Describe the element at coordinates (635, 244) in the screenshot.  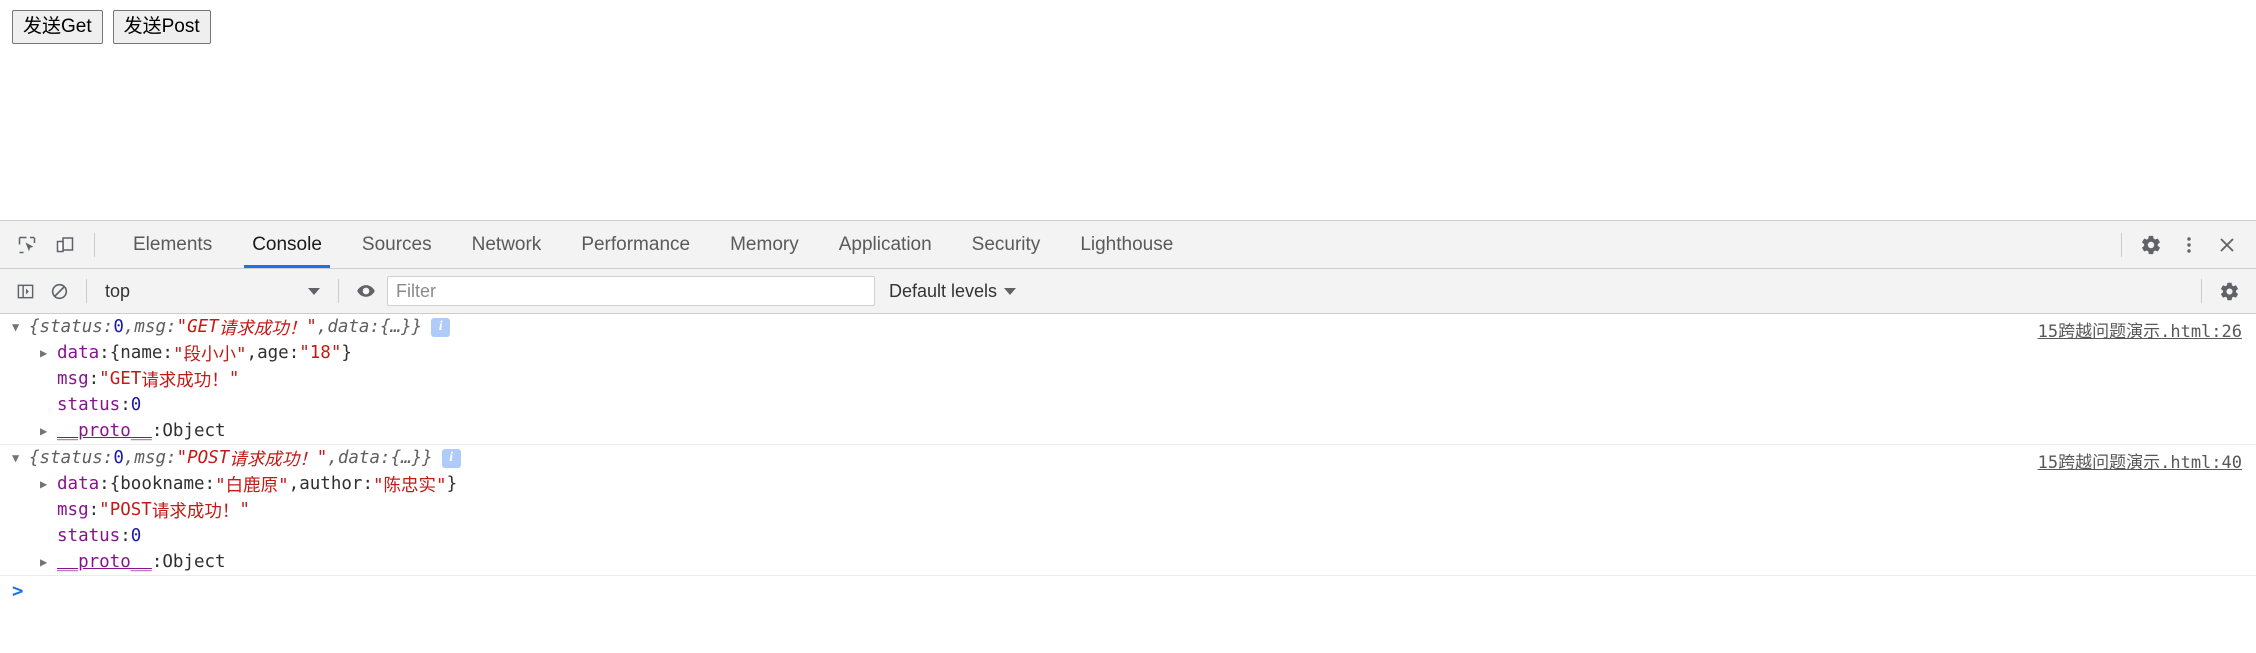
I see `tab-performance: Performance` at that location.